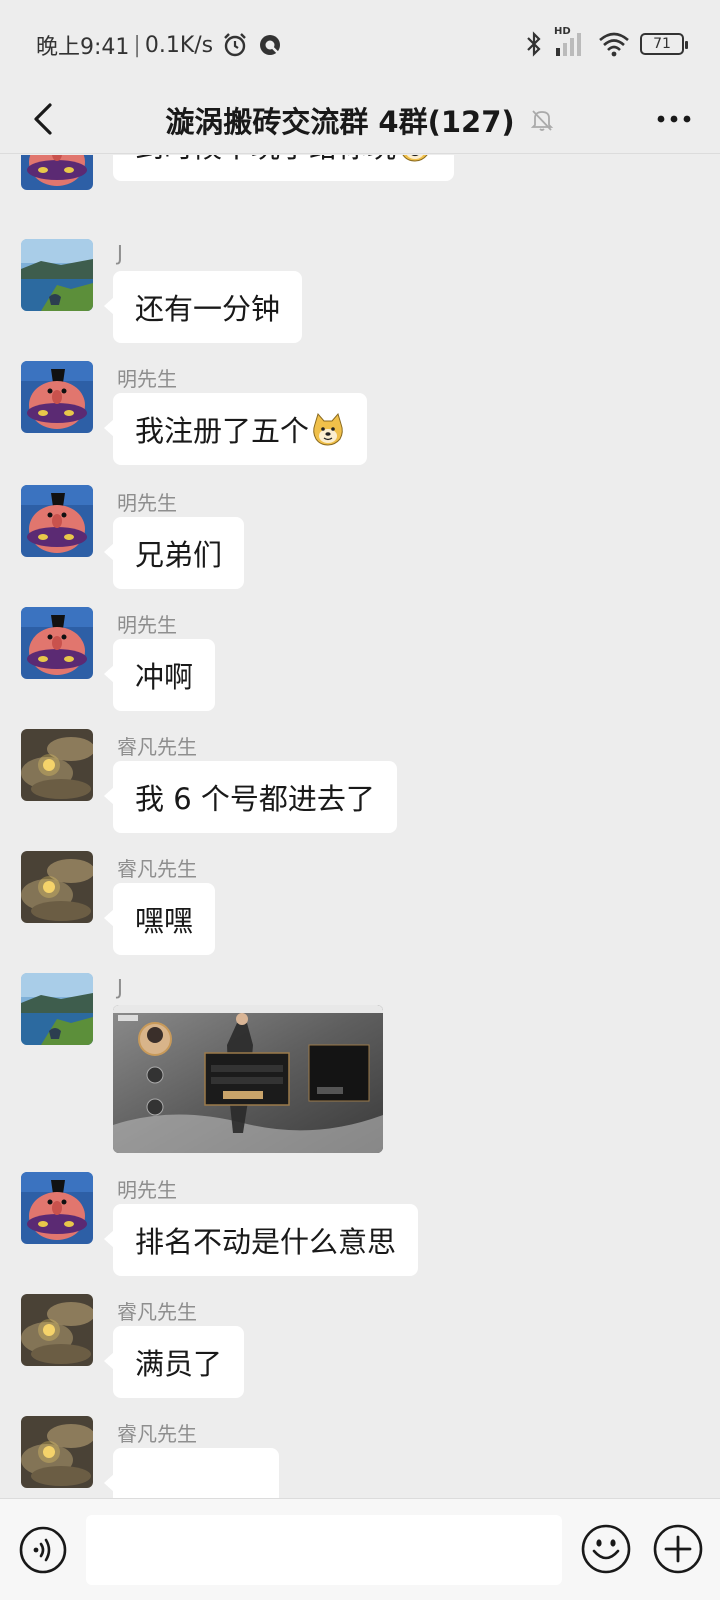 Image resolution: width=720 pixels, height=1600 pixels. Describe the element at coordinates (614, 44) in the screenshot. I see `wifi-icon` at that location.